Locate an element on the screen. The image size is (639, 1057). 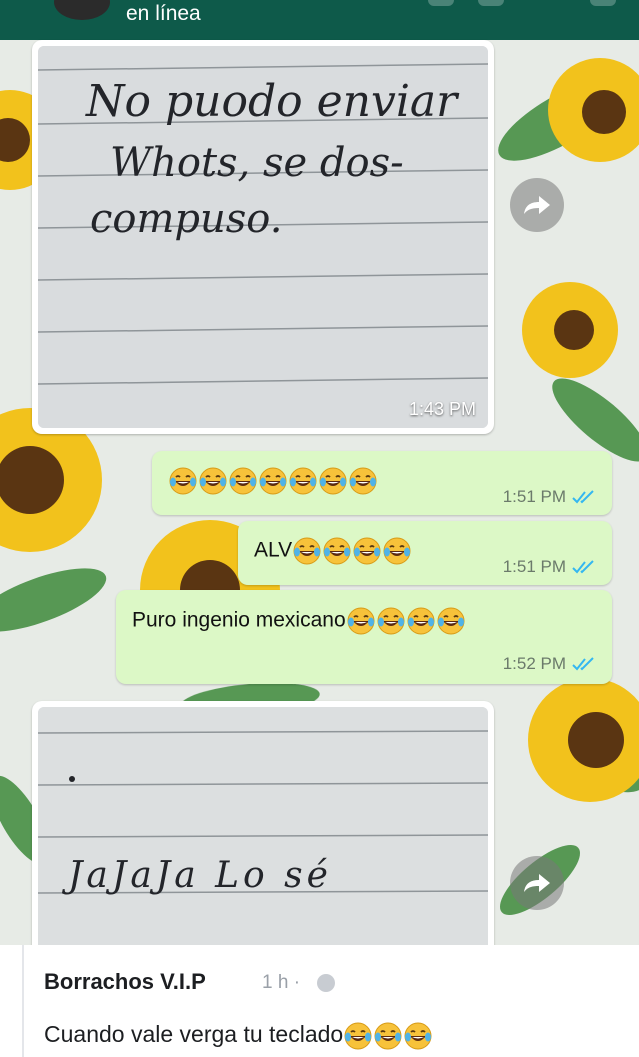
message-time: 1:52 PM is located at coordinates (534, 663).